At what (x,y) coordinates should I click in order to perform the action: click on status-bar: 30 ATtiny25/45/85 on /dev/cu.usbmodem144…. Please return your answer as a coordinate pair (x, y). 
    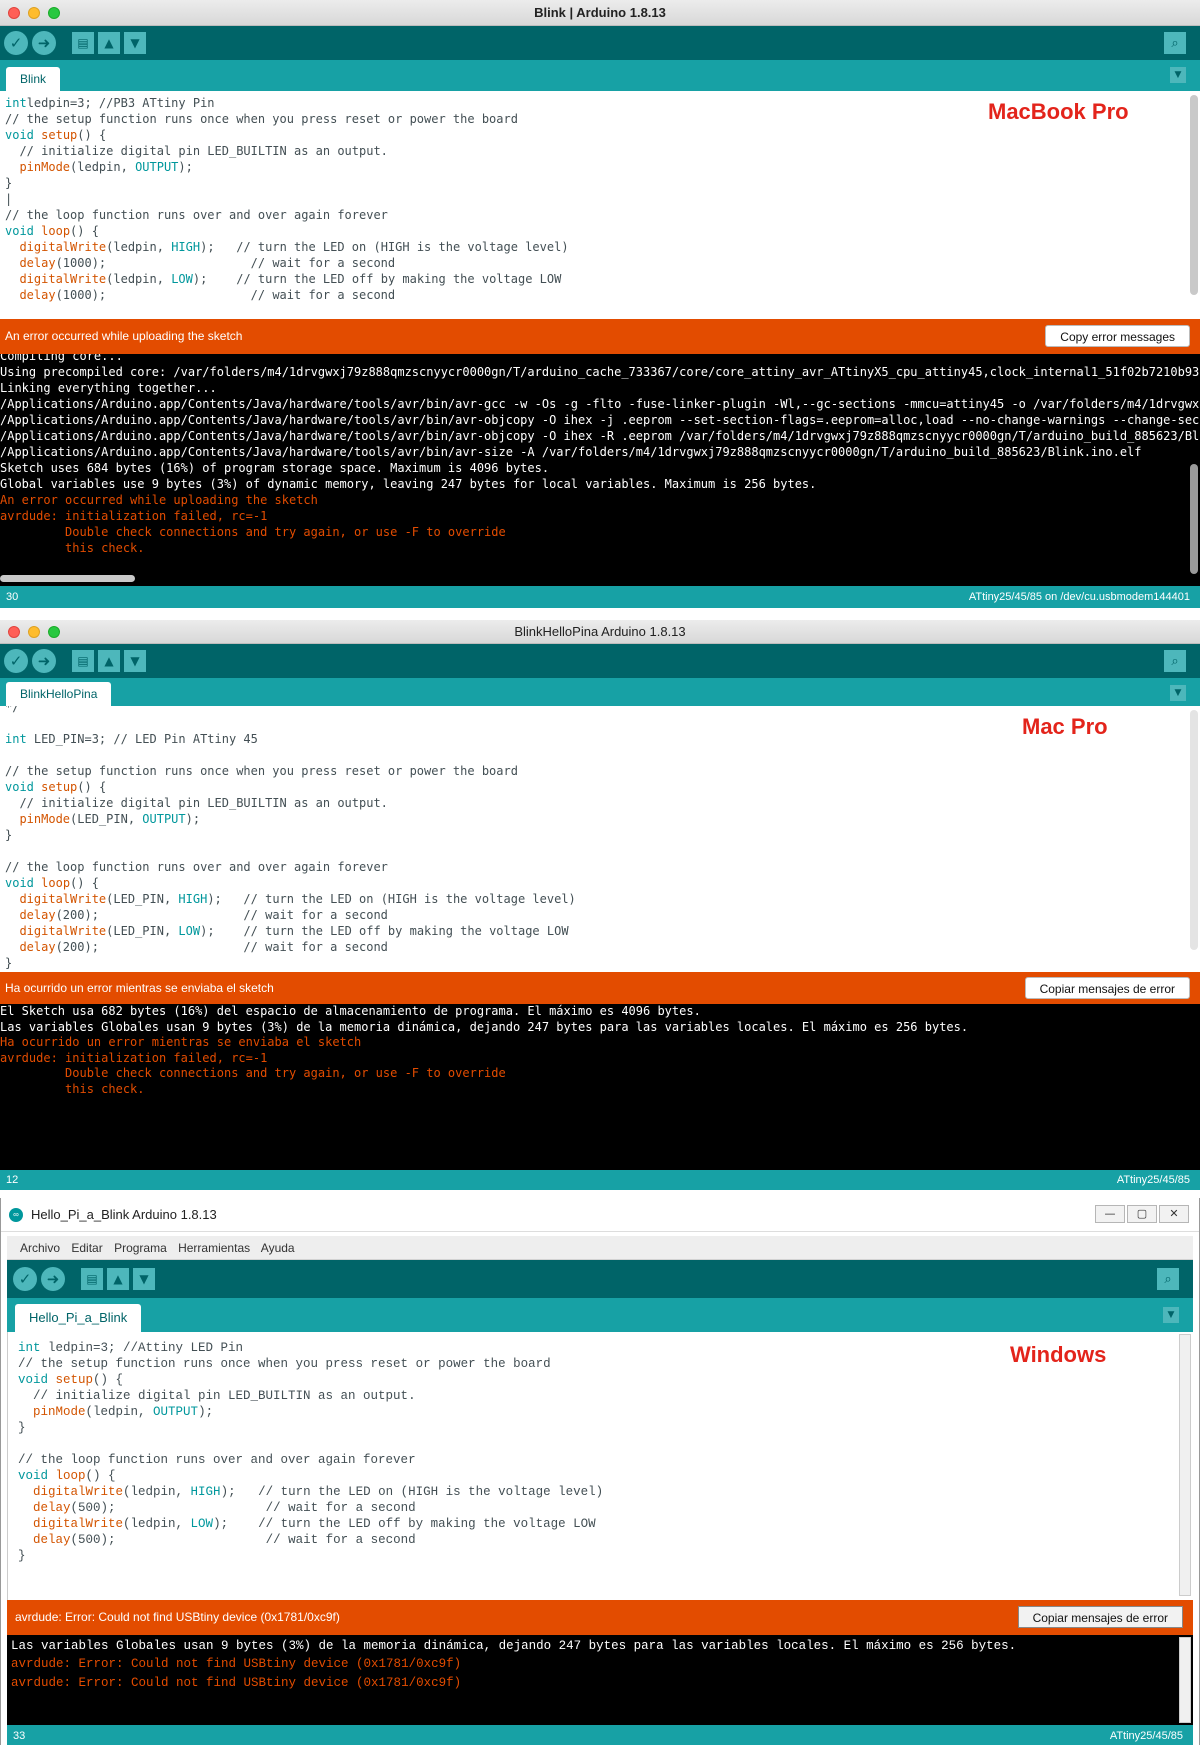
    Looking at the image, I should click on (600, 597).